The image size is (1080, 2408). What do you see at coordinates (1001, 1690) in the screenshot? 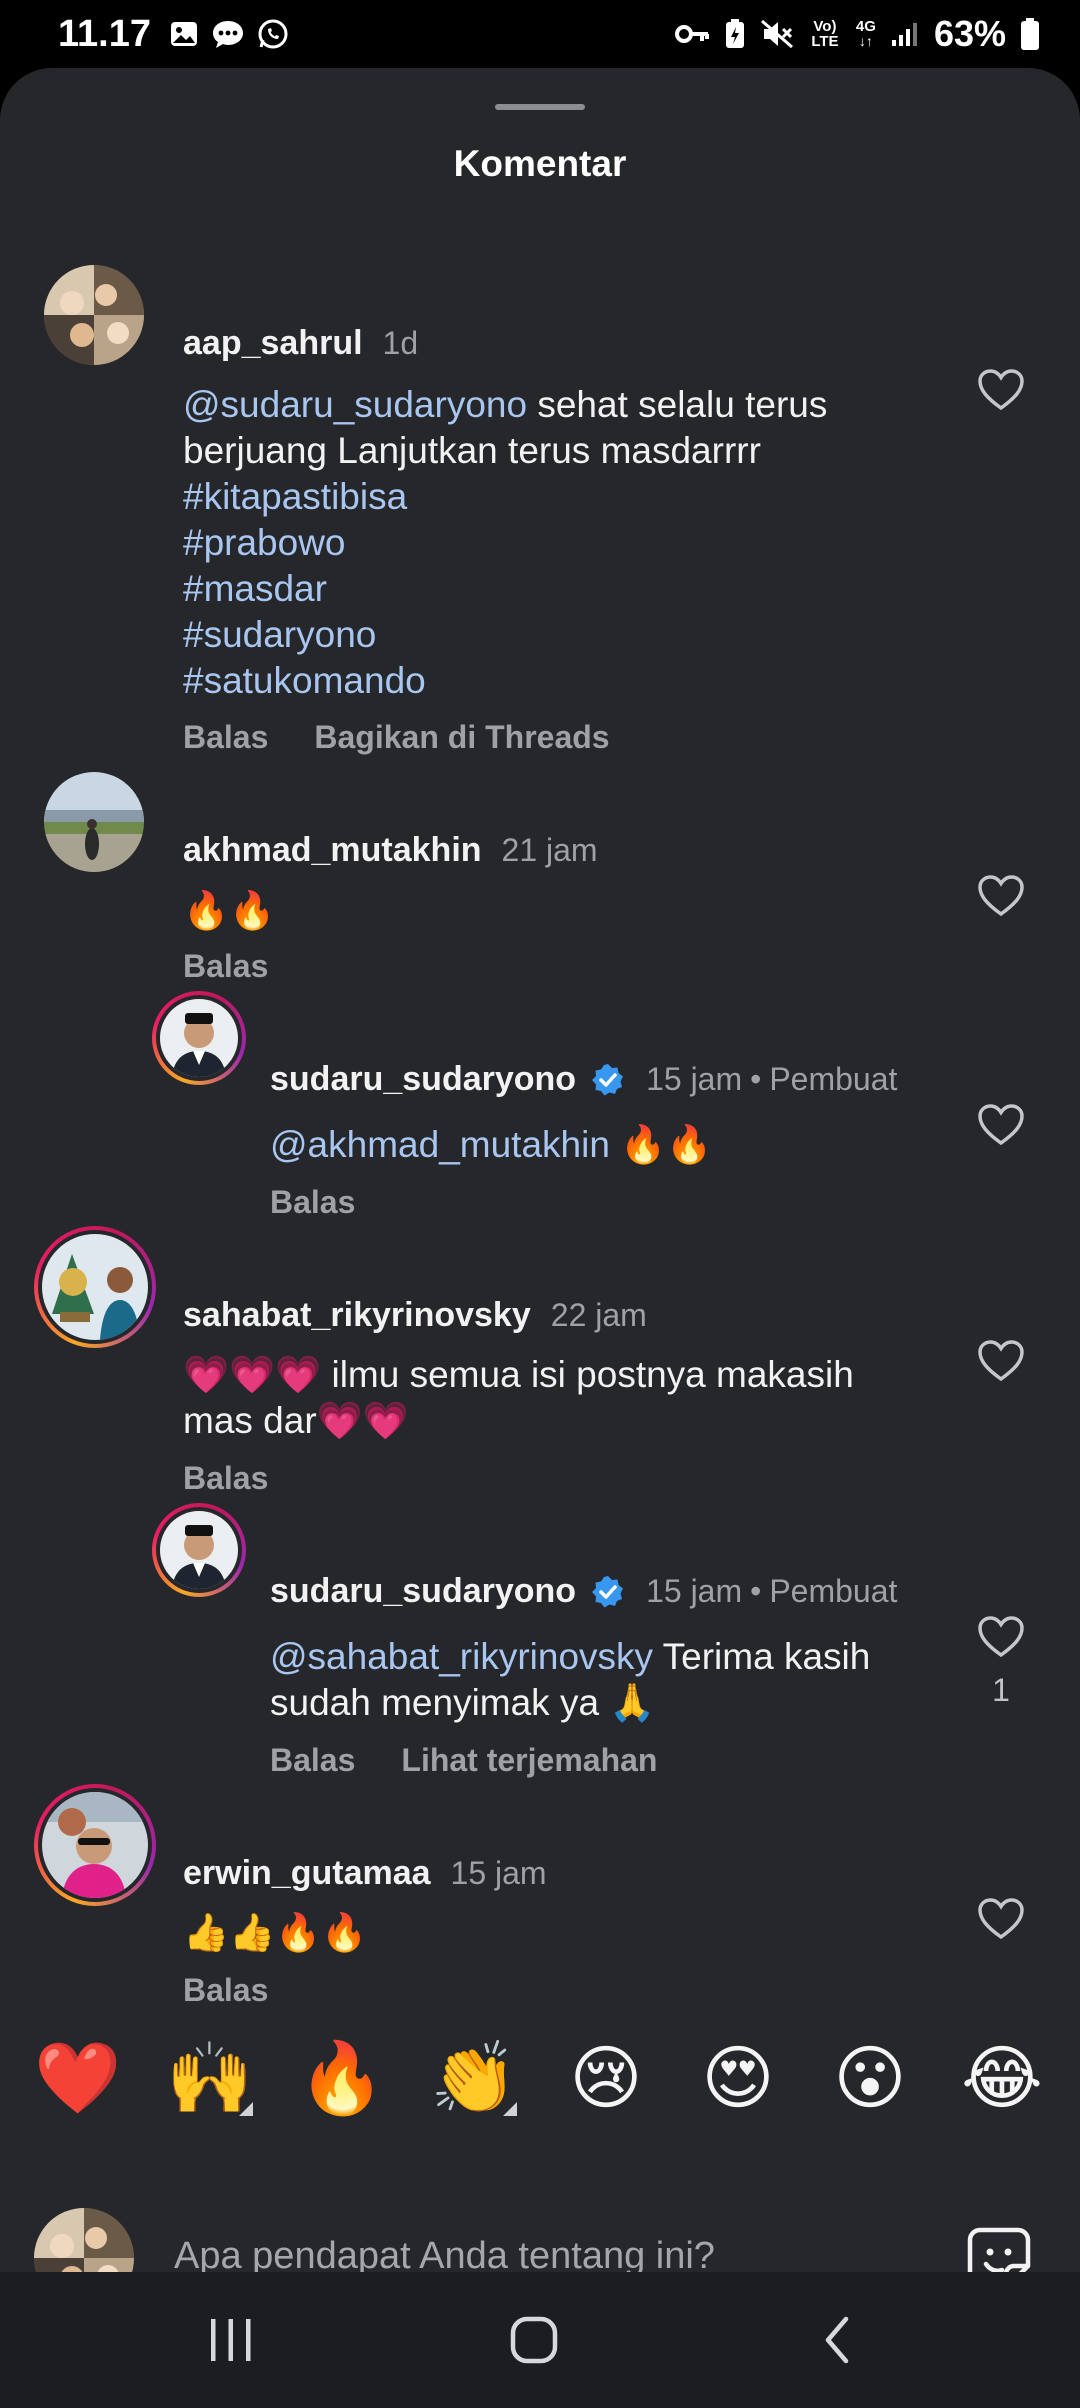
I see `like-count: 1` at bounding box center [1001, 1690].